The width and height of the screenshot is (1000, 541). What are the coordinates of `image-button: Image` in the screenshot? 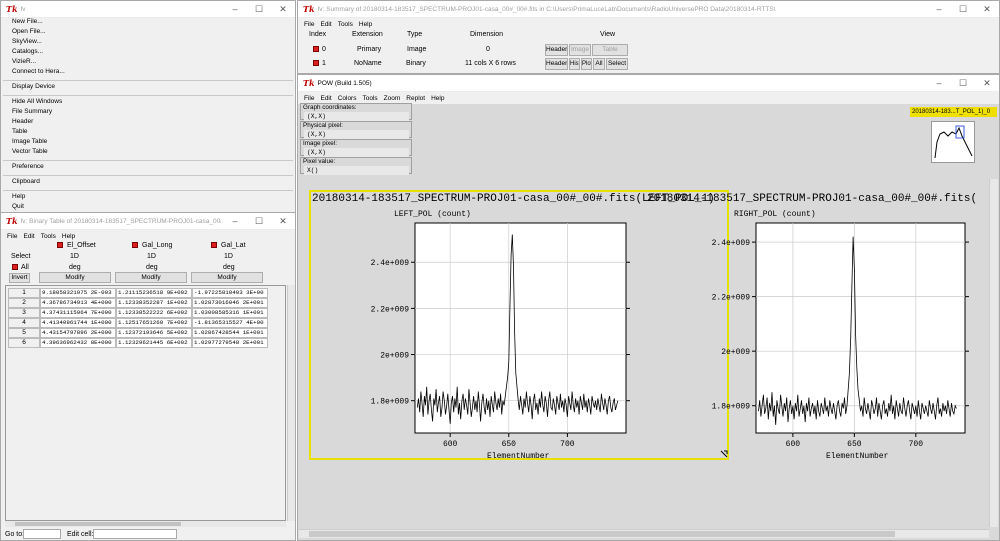 It's located at (580, 50).